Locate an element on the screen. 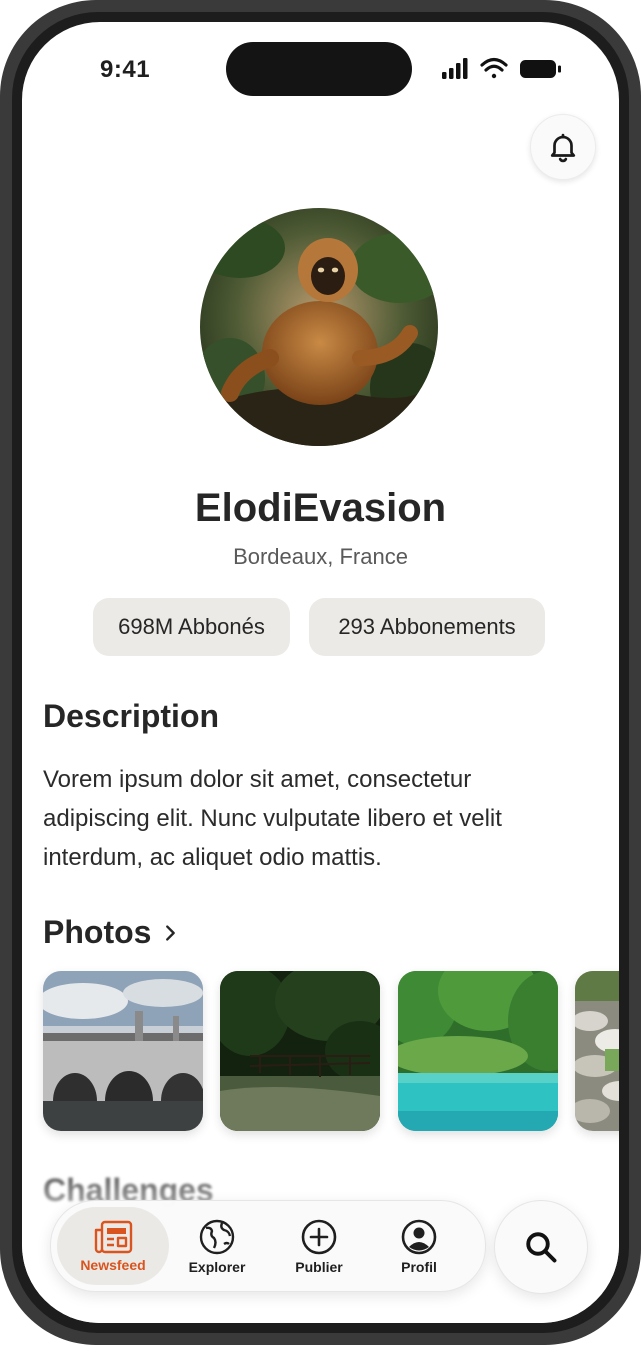  photo-river is located at coordinates (597, 1051).